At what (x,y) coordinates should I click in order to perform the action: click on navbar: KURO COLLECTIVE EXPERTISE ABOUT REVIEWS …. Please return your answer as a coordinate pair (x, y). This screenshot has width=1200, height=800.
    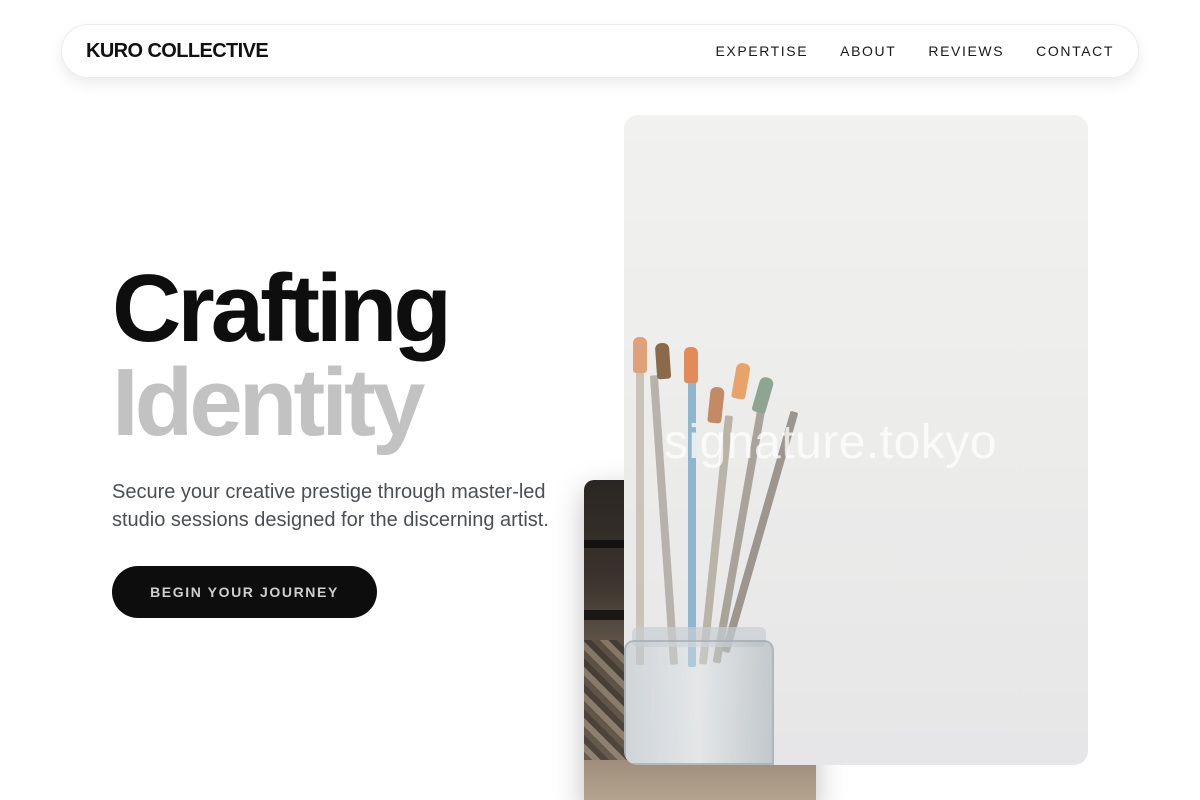
    Looking at the image, I should click on (600, 51).